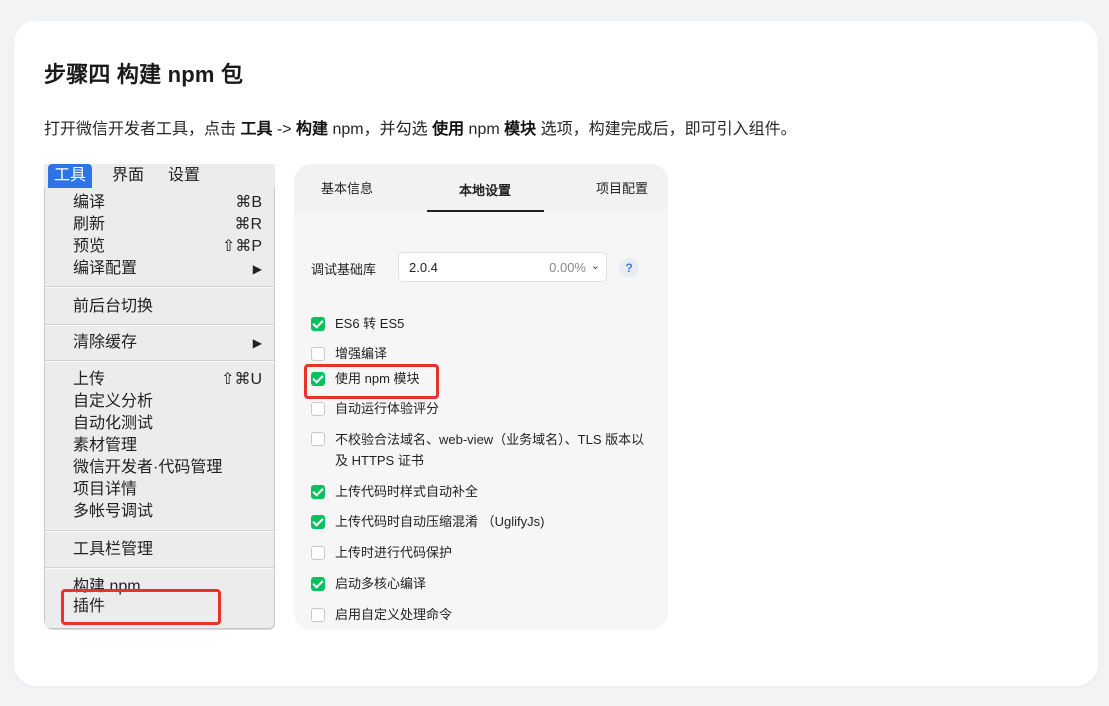 This screenshot has height=706, width=1109. I want to click on menu-item-label: 微信开发者·代码管理, so click(148, 467).